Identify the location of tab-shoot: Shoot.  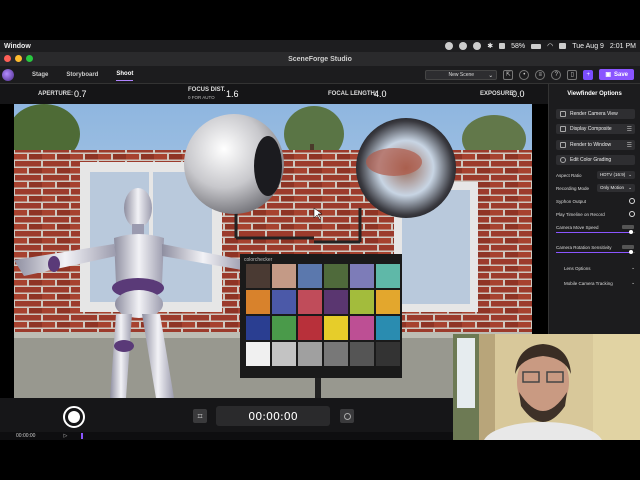
(125, 74).